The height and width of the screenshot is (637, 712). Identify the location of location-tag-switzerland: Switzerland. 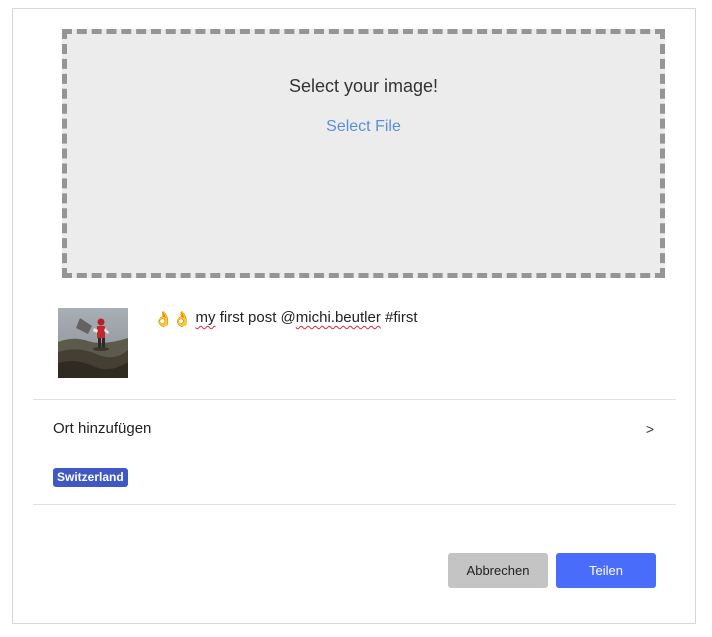
(90, 477).